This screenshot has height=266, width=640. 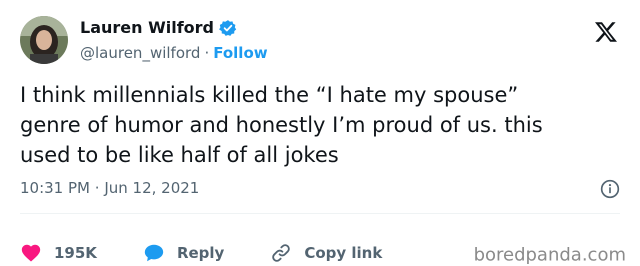 I want to click on follow-button: Follow, so click(x=240, y=53).